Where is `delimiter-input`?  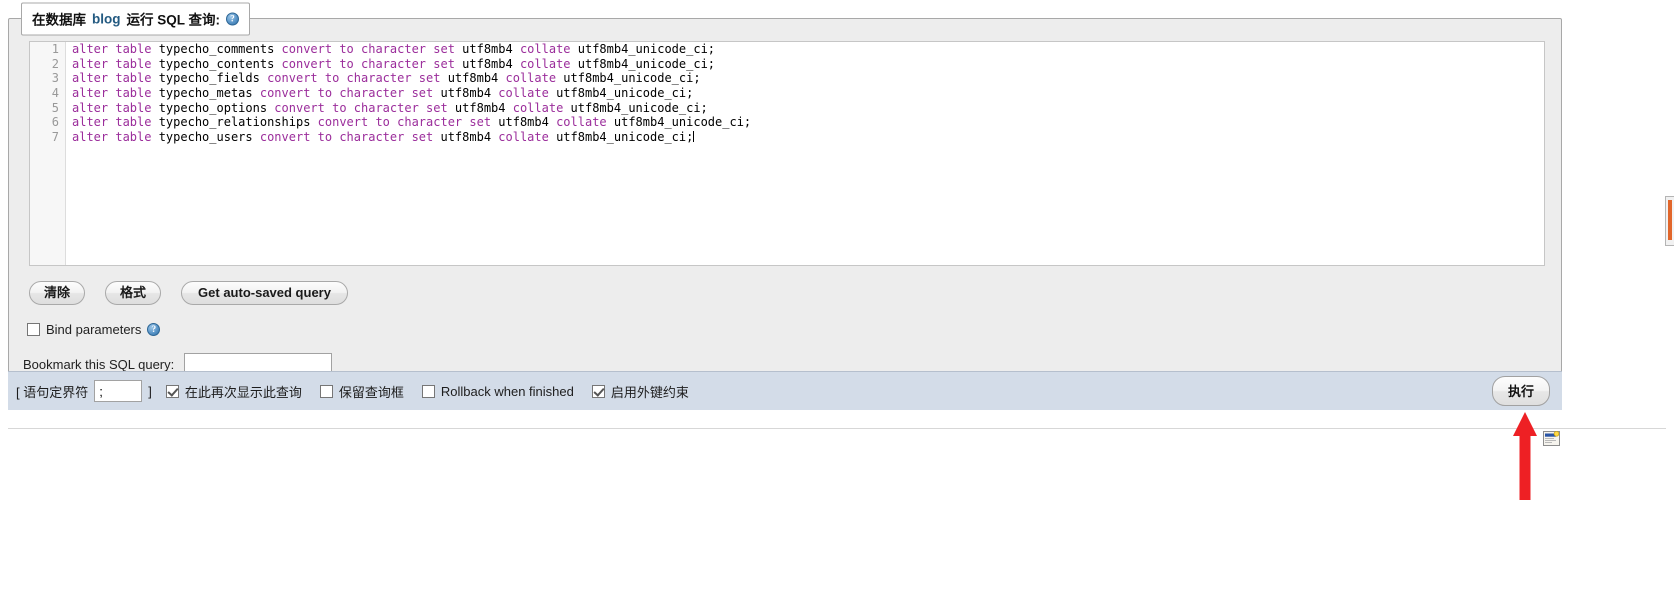 delimiter-input is located at coordinates (118, 391).